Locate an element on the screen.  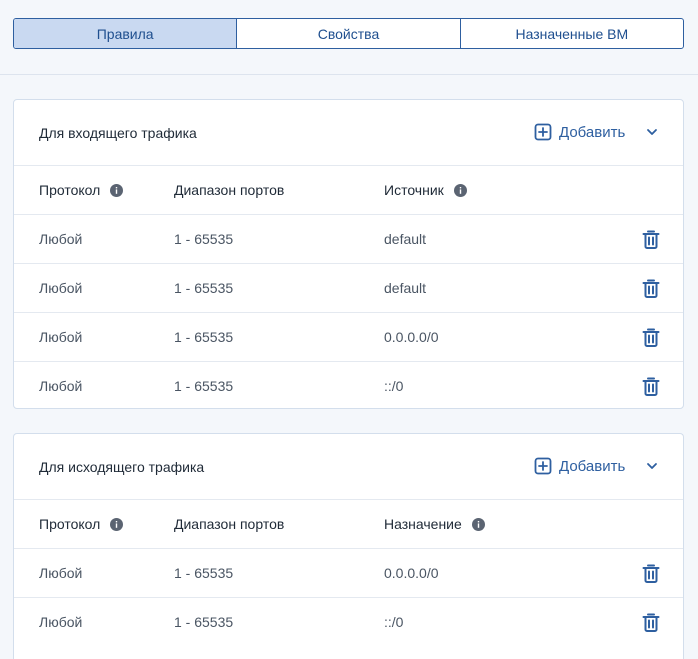
tab-bar: Правила Свойства Назначенные ВМ is located at coordinates (348, 33).